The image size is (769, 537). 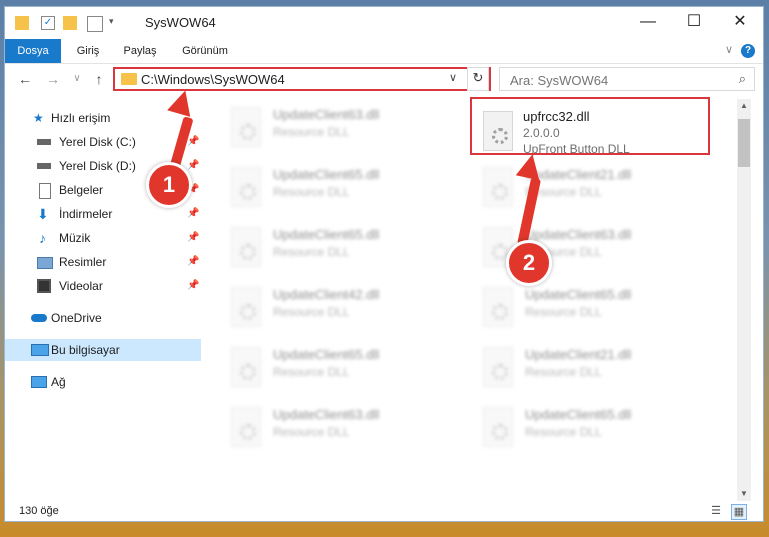 I want to click on window-title: SysWOW64, so click(x=180, y=22).